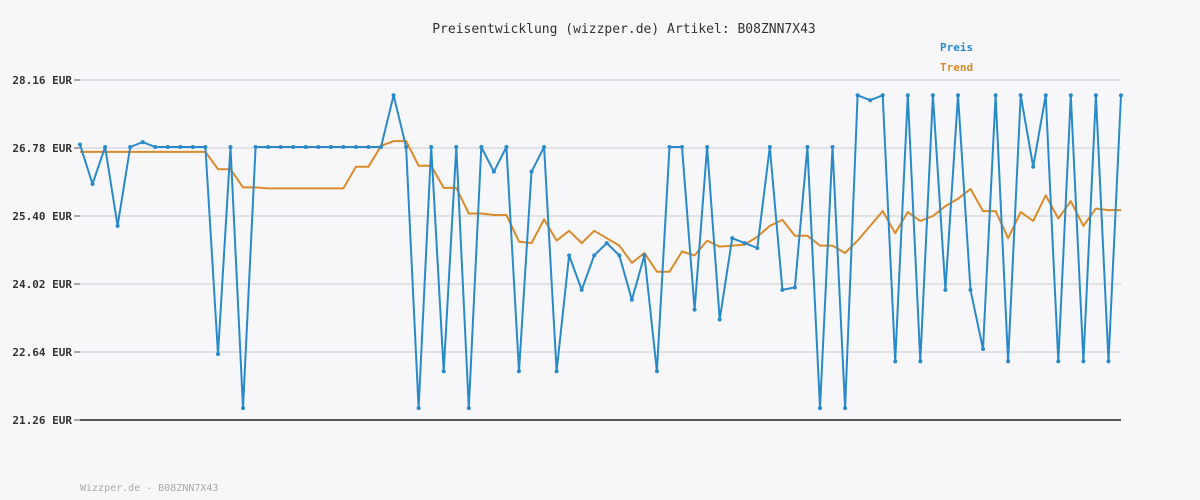 The width and height of the screenshot is (1200, 500). I want to click on y-tick-label: 26.78 EUR, so click(42, 148).